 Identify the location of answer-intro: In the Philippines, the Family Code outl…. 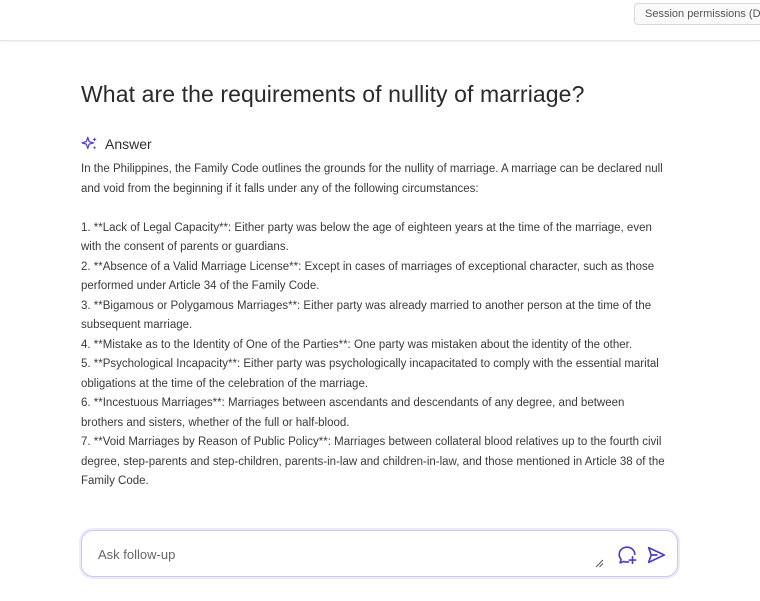
(372, 179).